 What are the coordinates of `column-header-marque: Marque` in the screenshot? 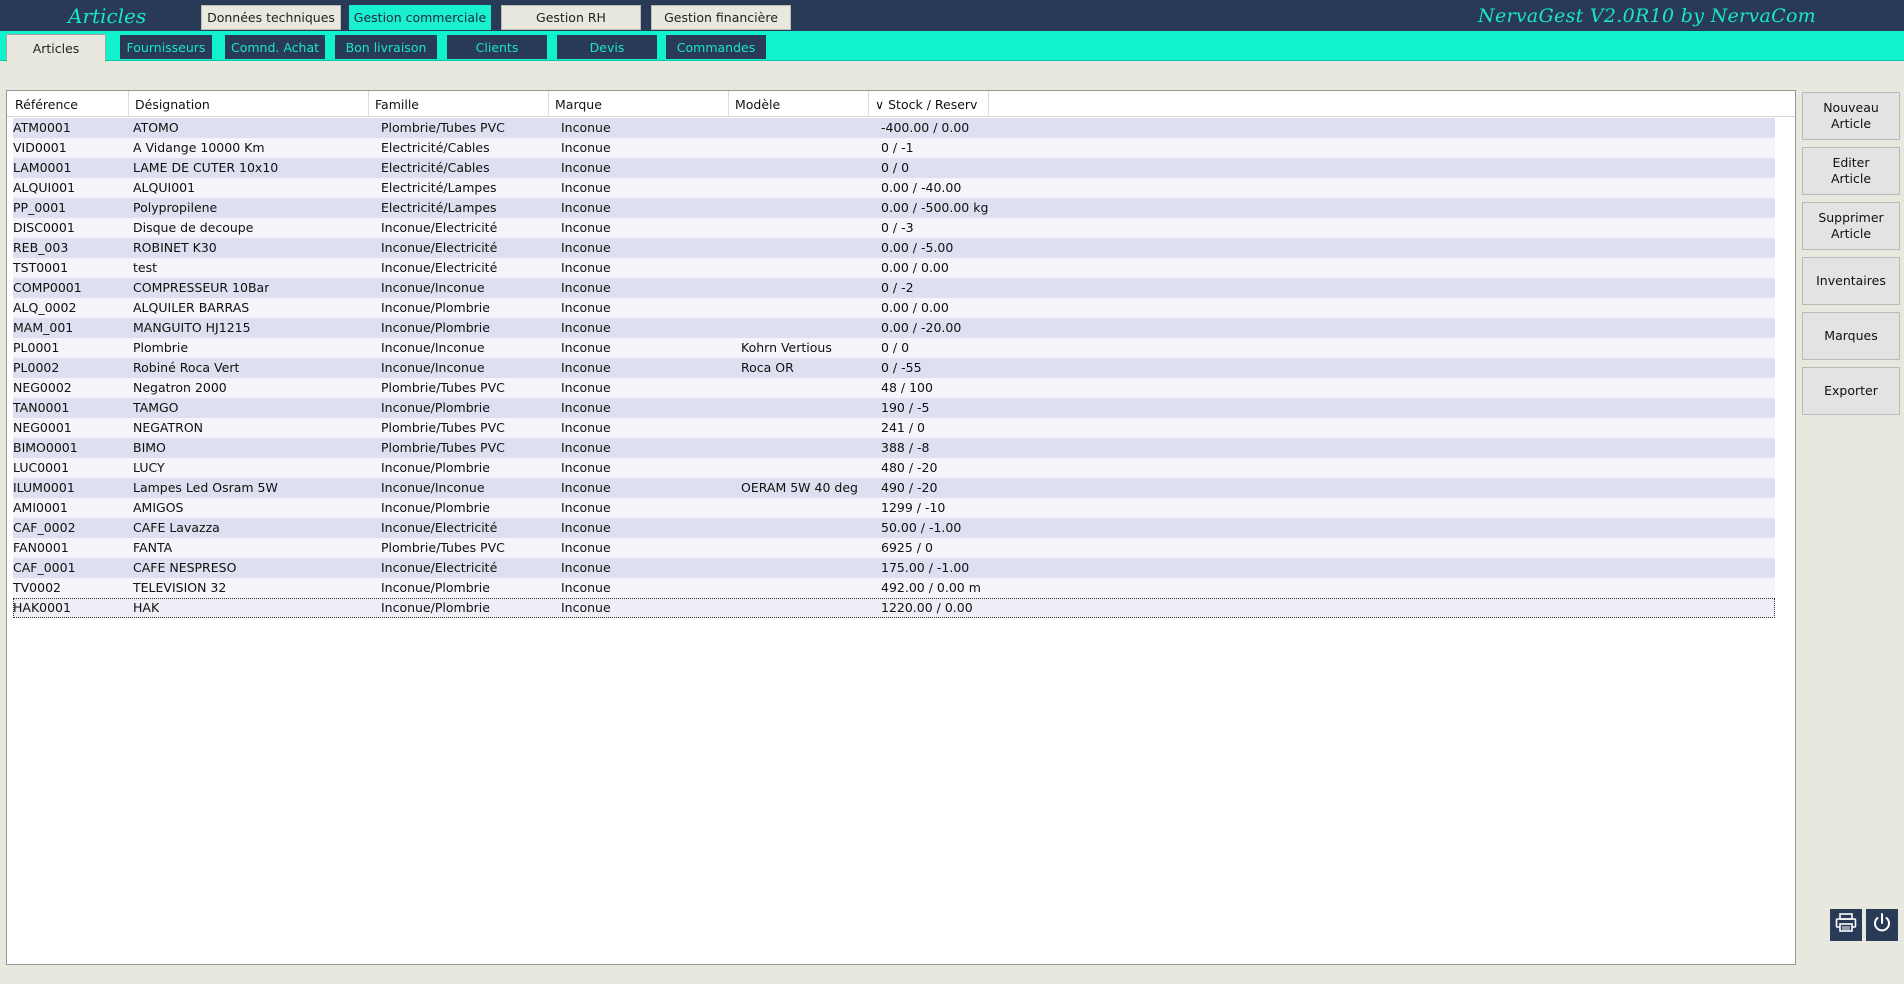 It's located at (639, 104).